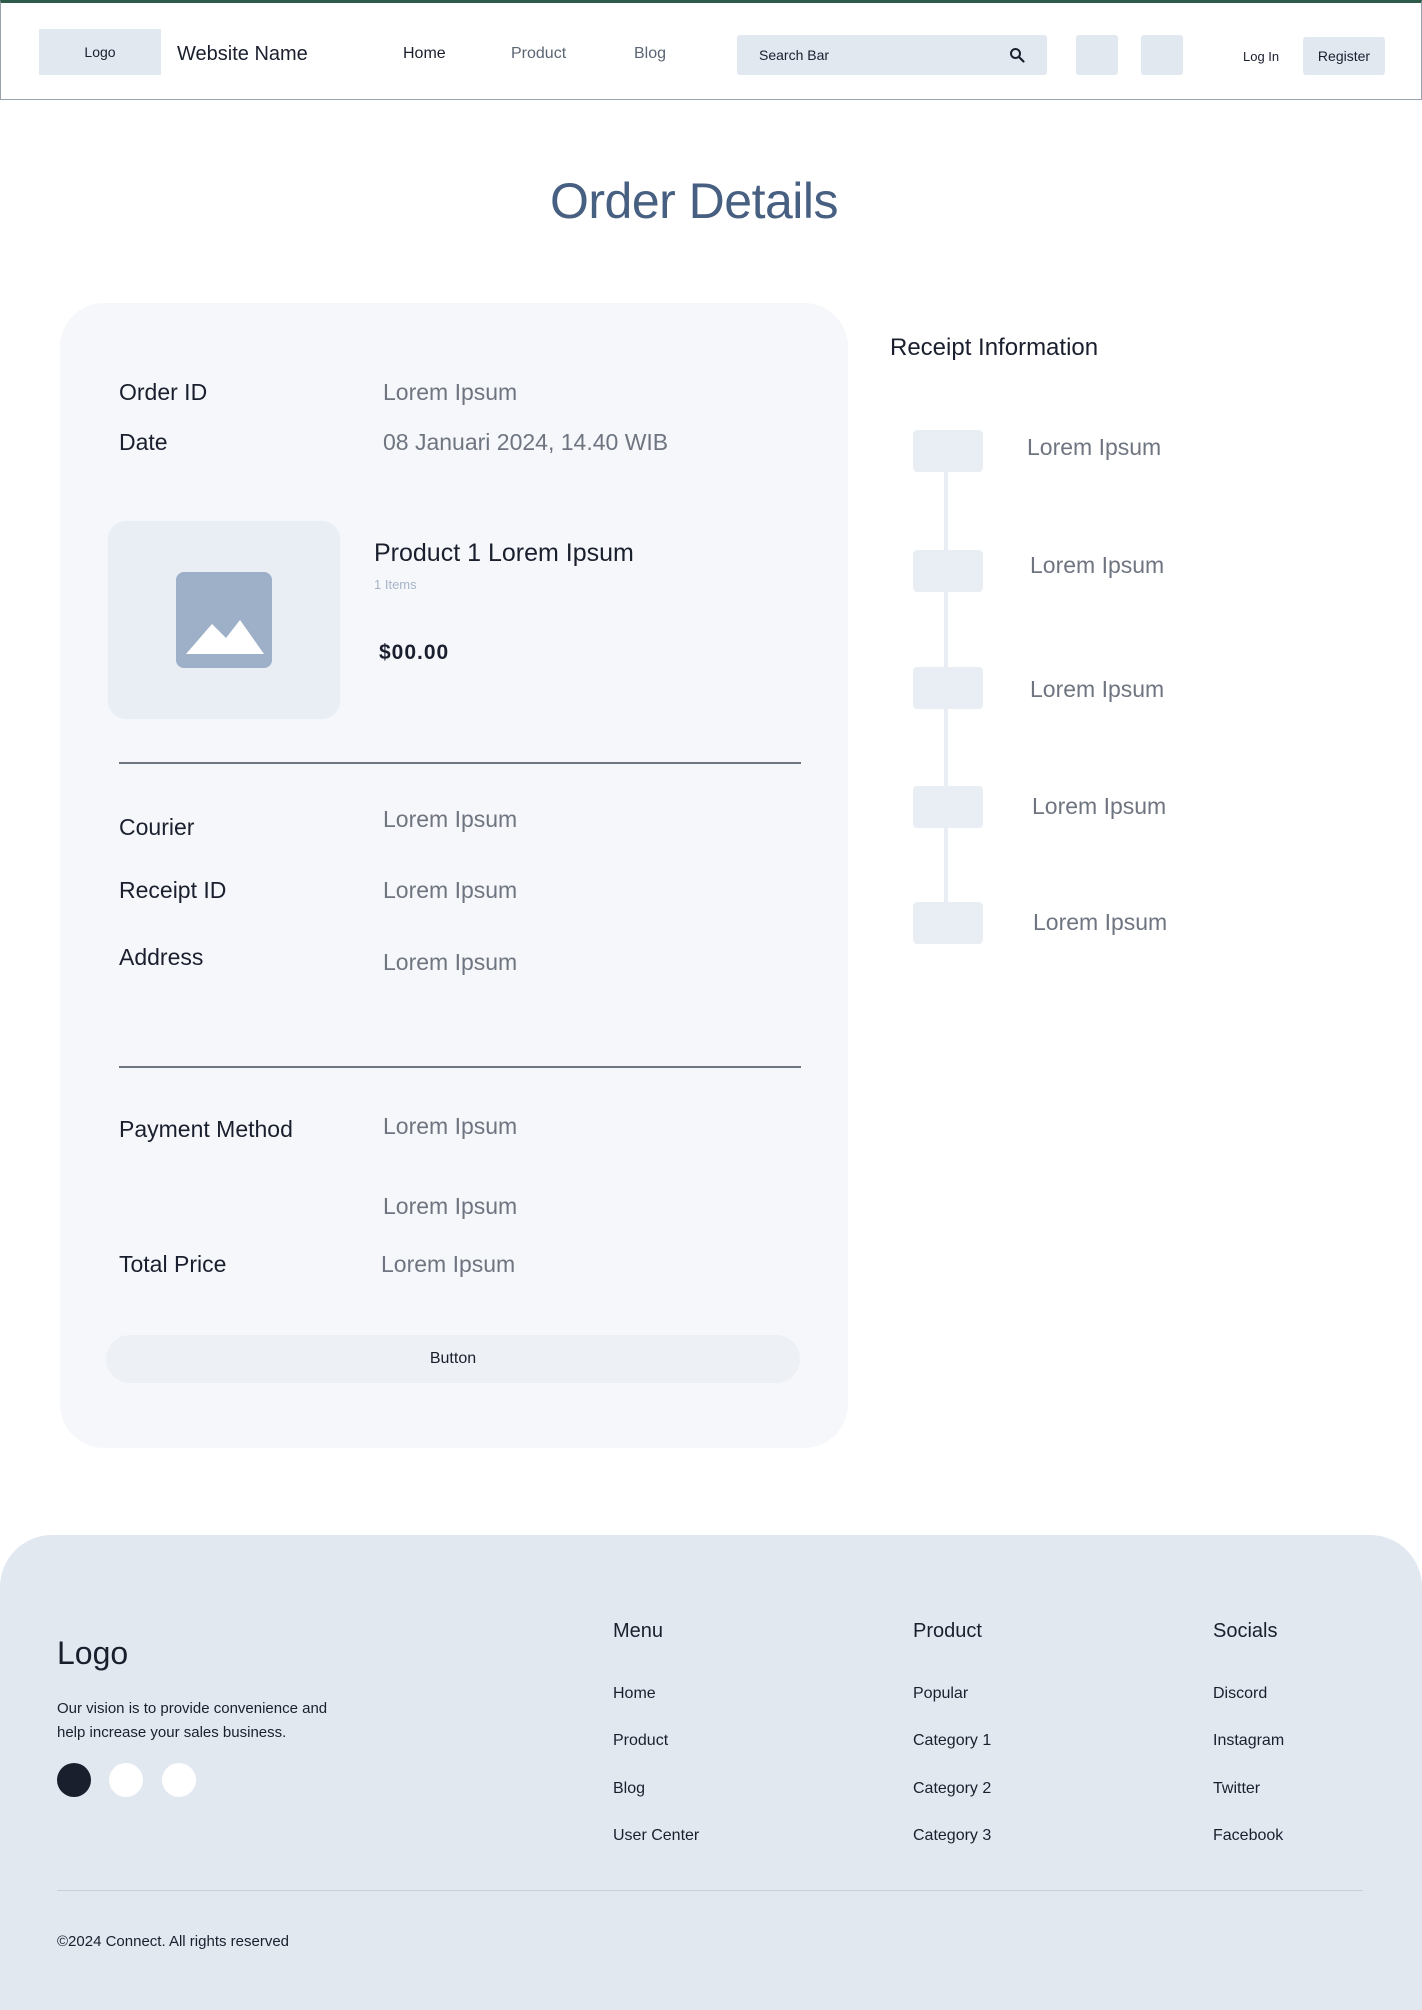  What do you see at coordinates (1261, 56) in the screenshot?
I see `login-link: Log In` at bounding box center [1261, 56].